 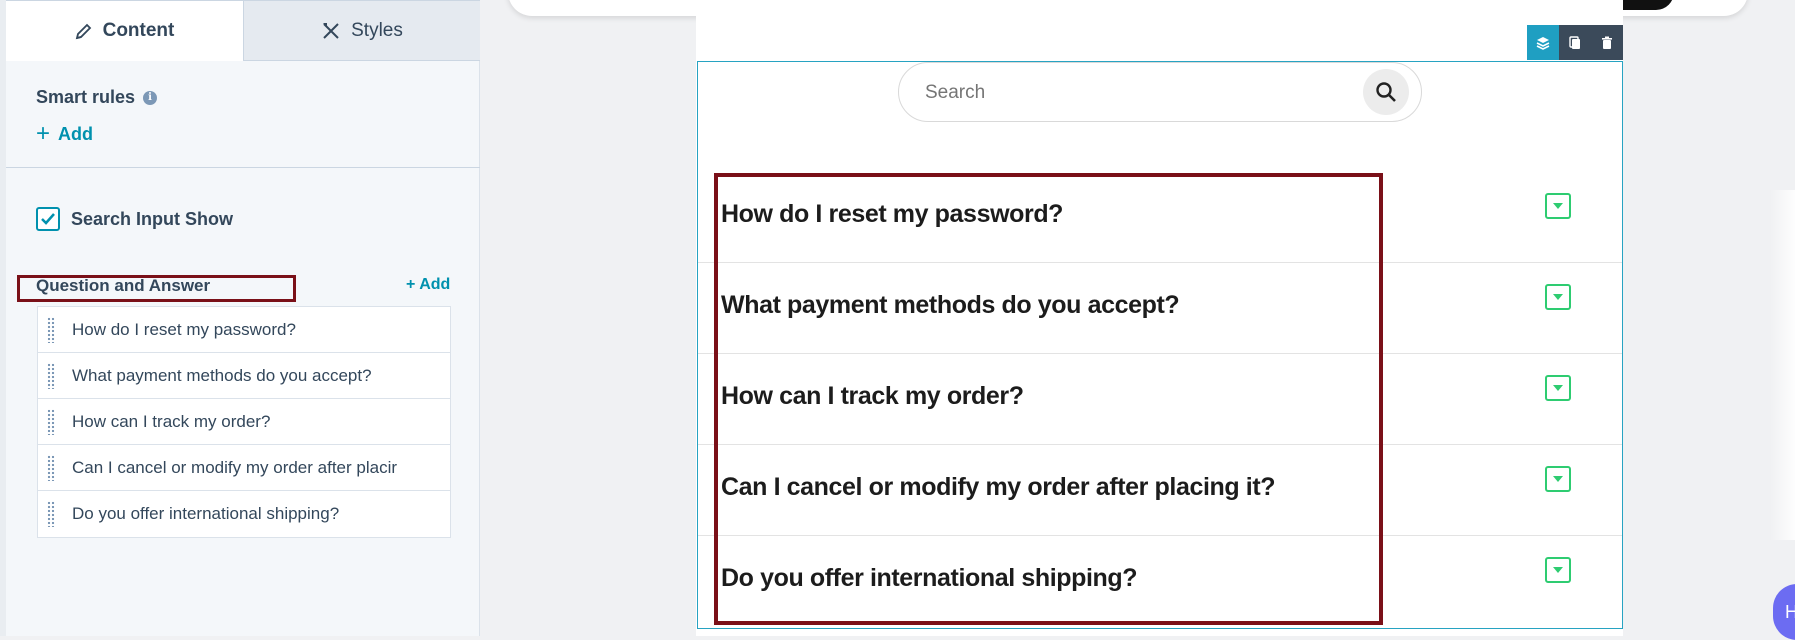 What do you see at coordinates (1543, 42) in the screenshot?
I see `layers-icon` at bounding box center [1543, 42].